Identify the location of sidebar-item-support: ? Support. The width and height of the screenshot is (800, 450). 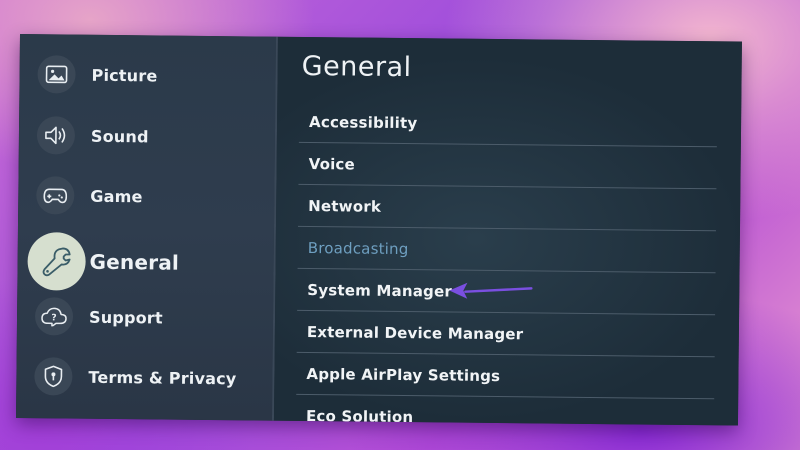
(145, 317).